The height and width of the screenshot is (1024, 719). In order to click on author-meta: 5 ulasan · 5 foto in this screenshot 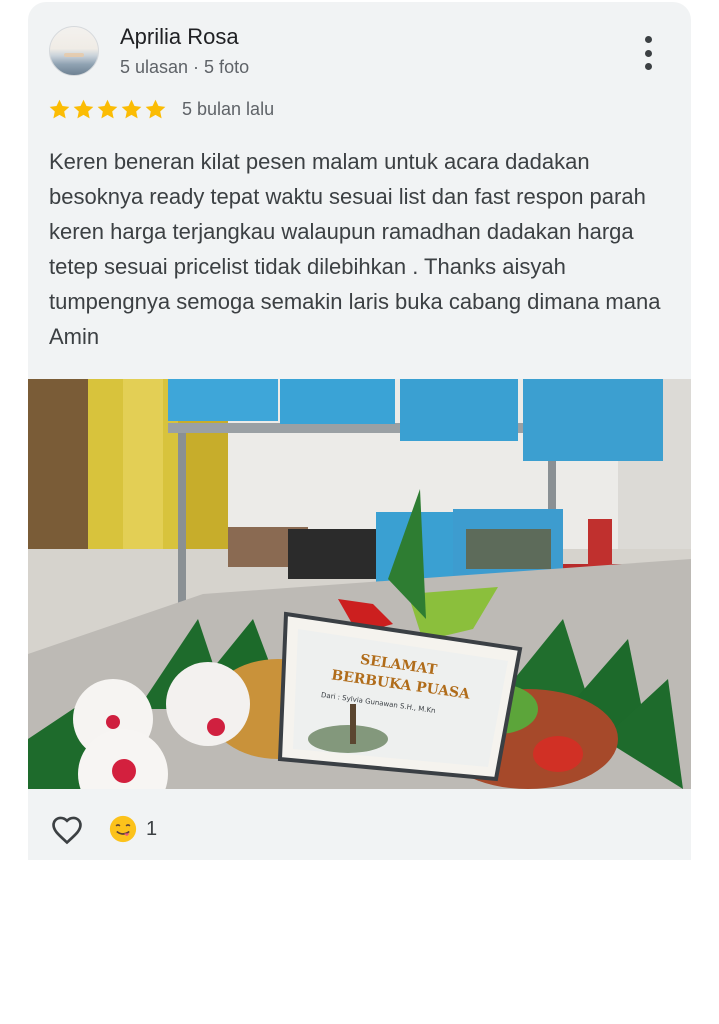, I will do `click(185, 67)`.